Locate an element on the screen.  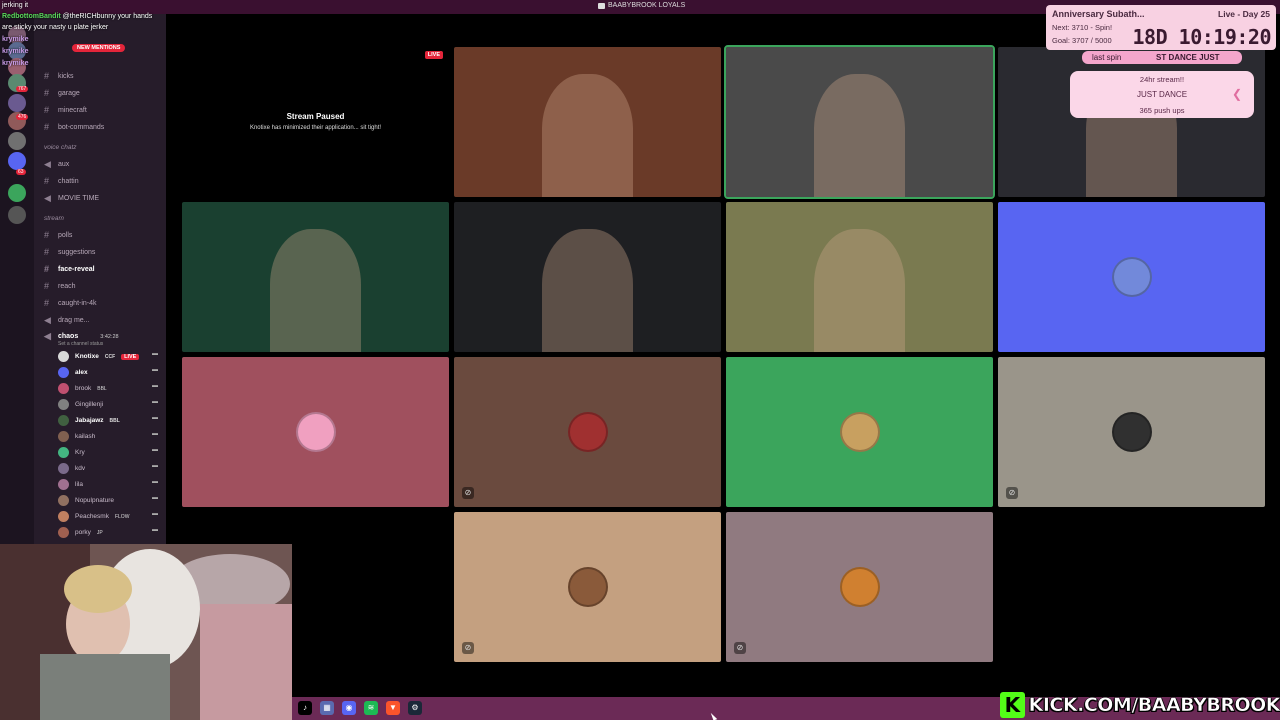
tile-avatar-discord is located at coordinates (1131, 277).